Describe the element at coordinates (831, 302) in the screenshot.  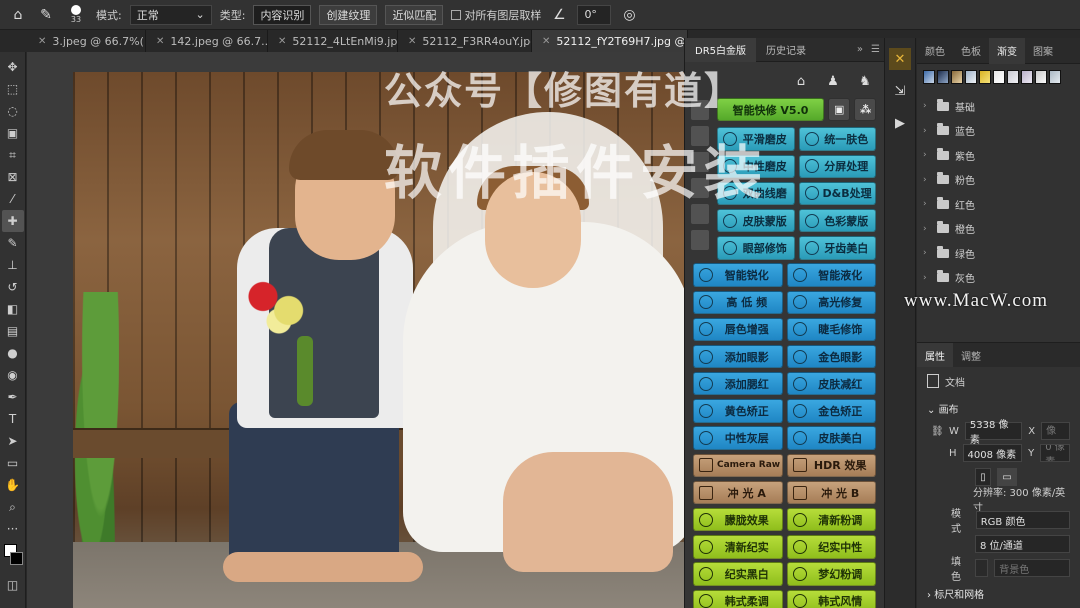
I see `dr5-feature-button: 高光修复` at that location.